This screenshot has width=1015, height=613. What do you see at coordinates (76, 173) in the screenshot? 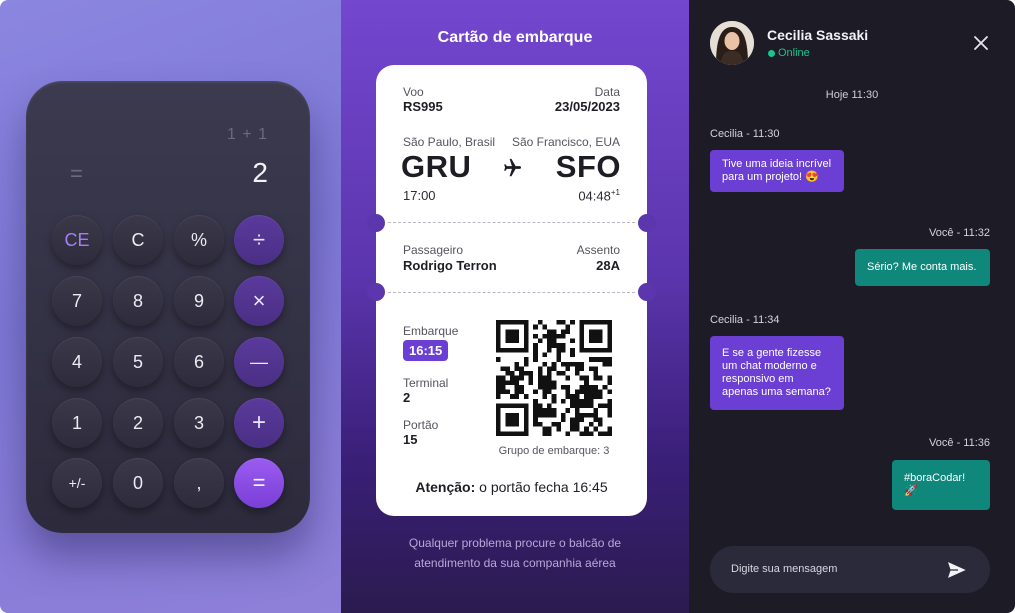
I see `calculator-equals-sign: =` at bounding box center [76, 173].